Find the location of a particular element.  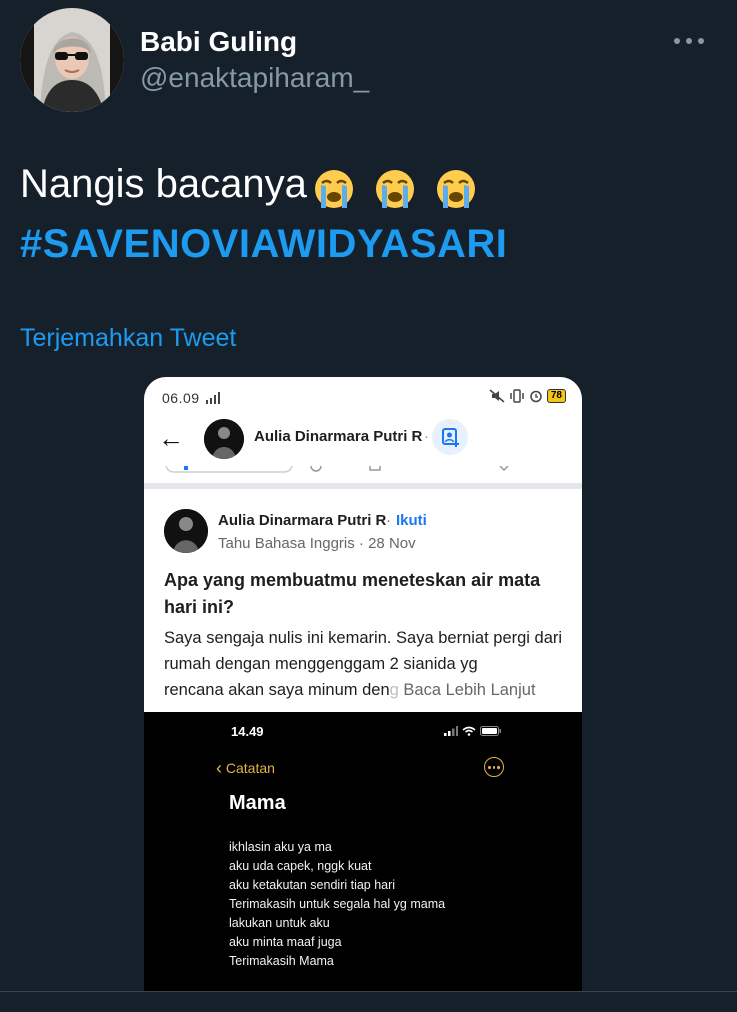

notes-status-icons is located at coordinates (473, 731).